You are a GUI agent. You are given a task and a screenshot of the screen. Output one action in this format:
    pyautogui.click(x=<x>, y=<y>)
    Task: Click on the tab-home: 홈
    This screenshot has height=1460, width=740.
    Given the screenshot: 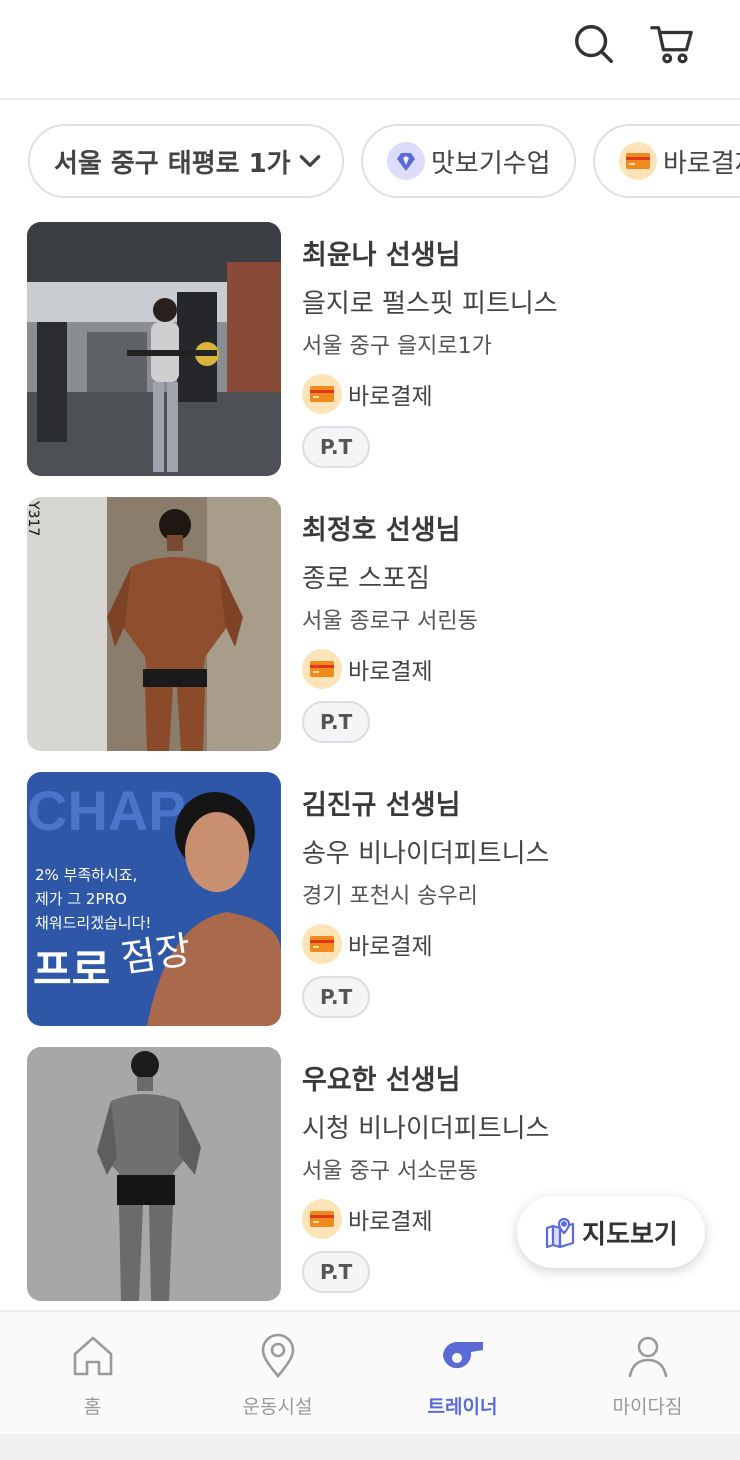 What is the action you would take?
    pyautogui.click(x=92, y=1373)
    